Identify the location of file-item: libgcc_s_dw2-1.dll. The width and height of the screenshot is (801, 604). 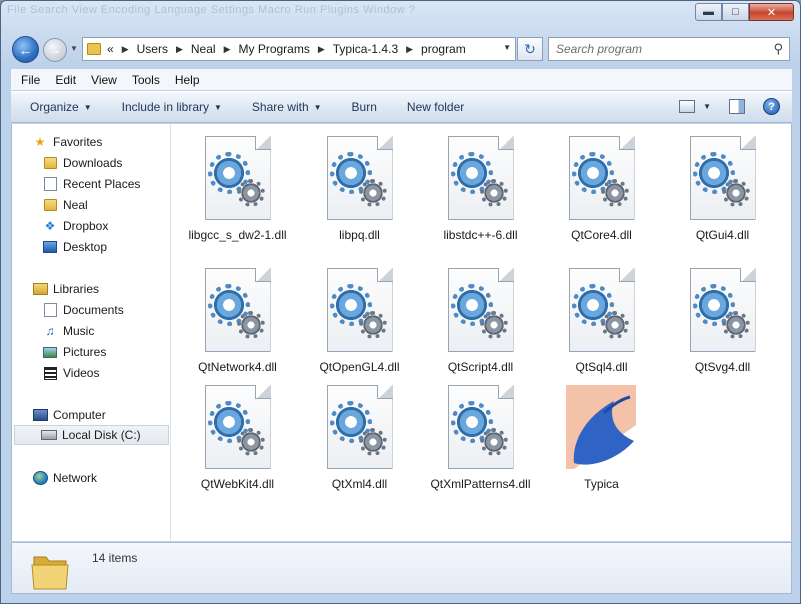
(237, 189).